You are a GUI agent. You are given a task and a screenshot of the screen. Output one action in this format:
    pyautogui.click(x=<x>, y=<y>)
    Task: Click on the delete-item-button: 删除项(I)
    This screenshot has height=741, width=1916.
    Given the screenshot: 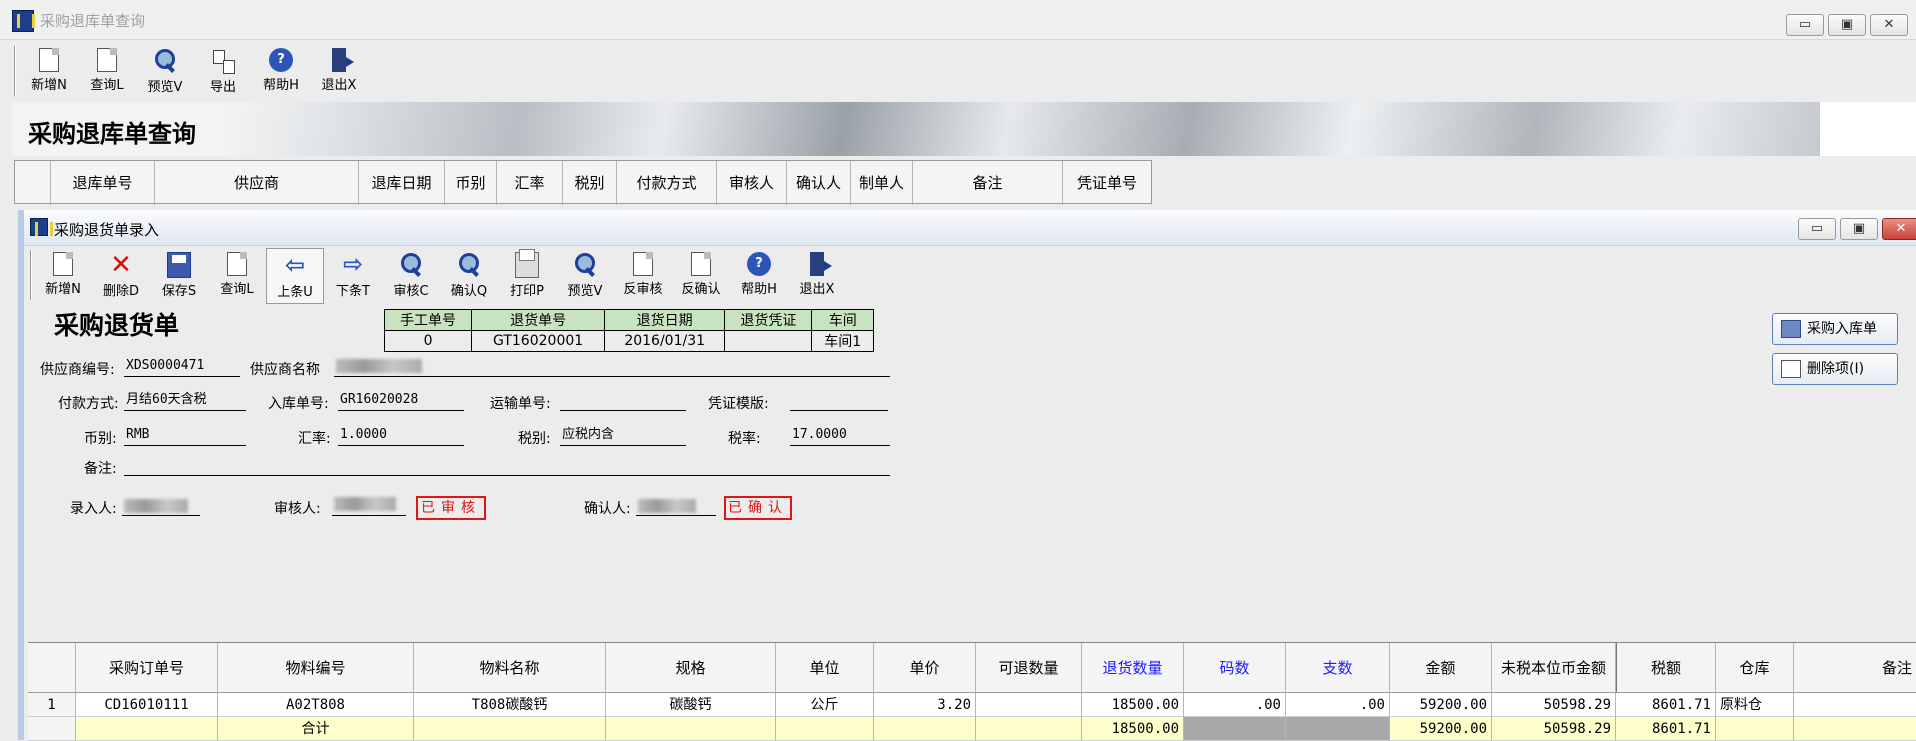 What is the action you would take?
    pyautogui.click(x=1835, y=369)
    